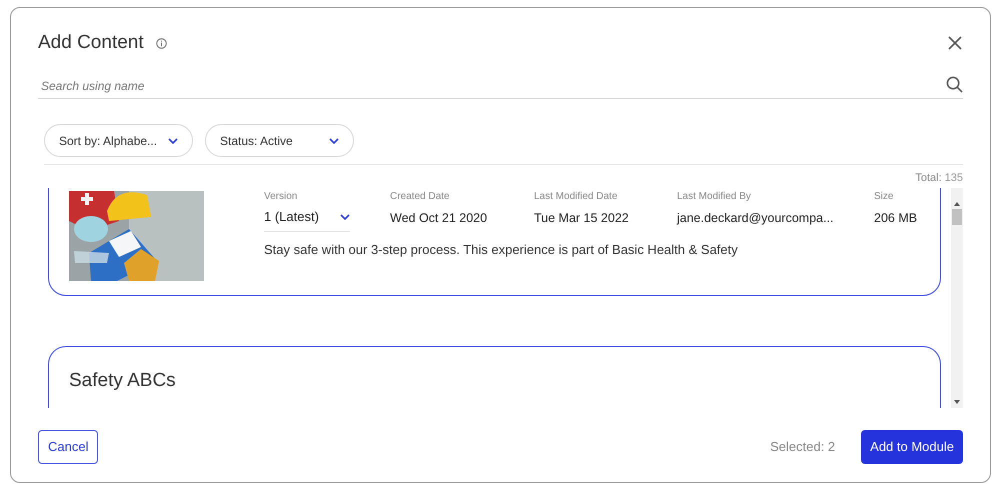 This screenshot has width=1000, height=489. Describe the element at coordinates (492, 86) in the screenshot. I see `search-field: Search using name` at that location.